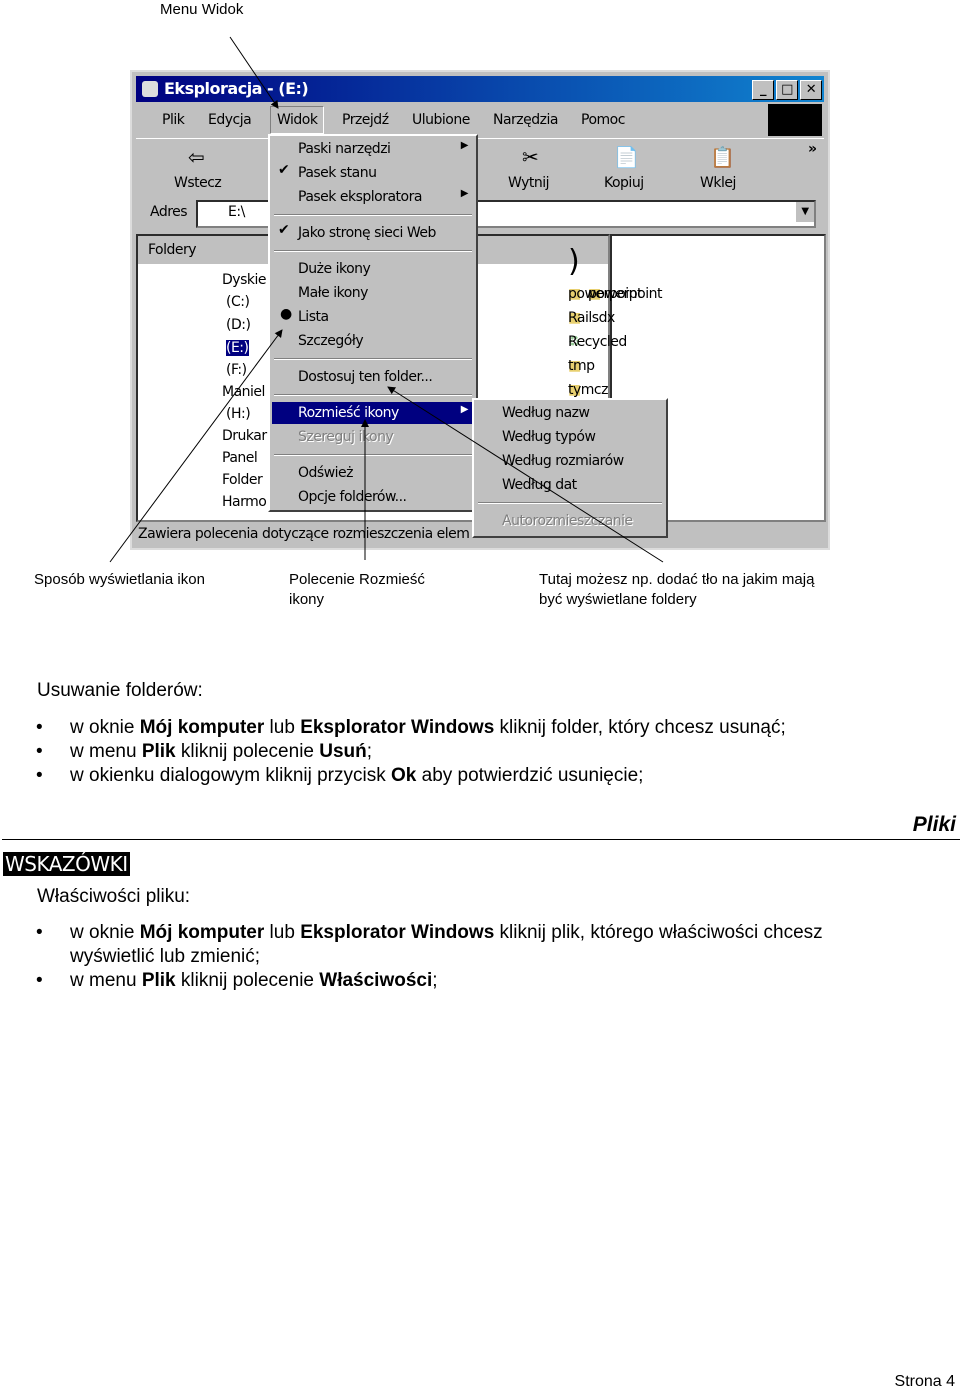 This screenshot has height=1390, width=960. What do you see at coordinates (481, 839) in the screenshot?
I see `section-divider` at bounding box center [481, 839].